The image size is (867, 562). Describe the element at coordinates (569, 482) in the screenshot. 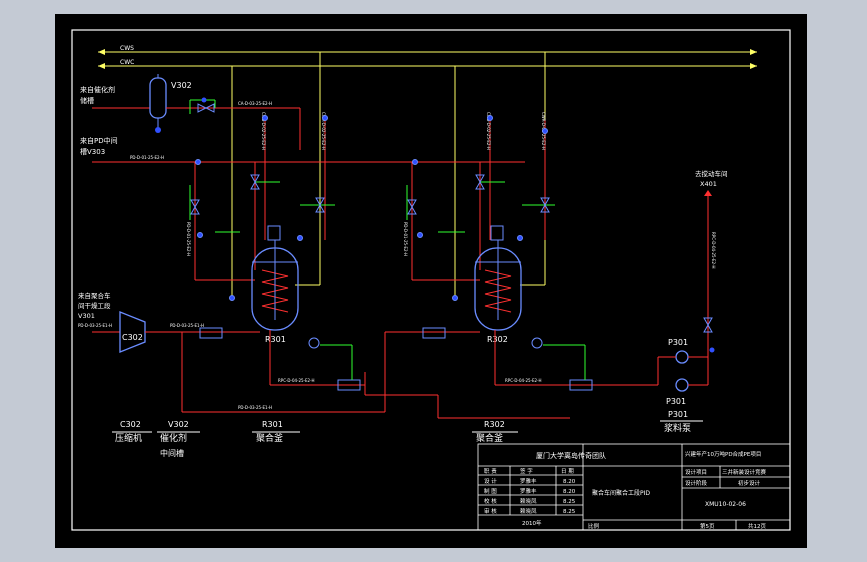

I see `tb-row1-date: 8.20` at that location.